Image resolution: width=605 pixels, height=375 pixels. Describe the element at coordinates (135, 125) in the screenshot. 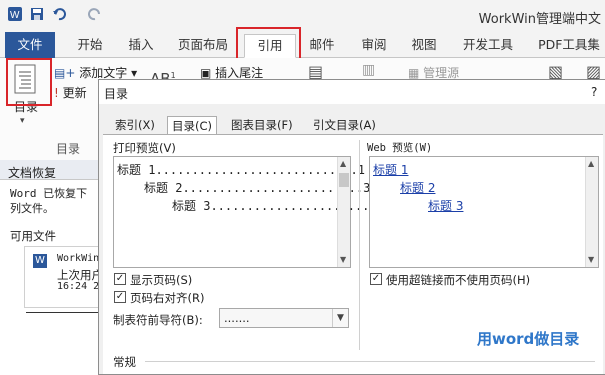

I see `tab-index: 索引(X)` at that location.